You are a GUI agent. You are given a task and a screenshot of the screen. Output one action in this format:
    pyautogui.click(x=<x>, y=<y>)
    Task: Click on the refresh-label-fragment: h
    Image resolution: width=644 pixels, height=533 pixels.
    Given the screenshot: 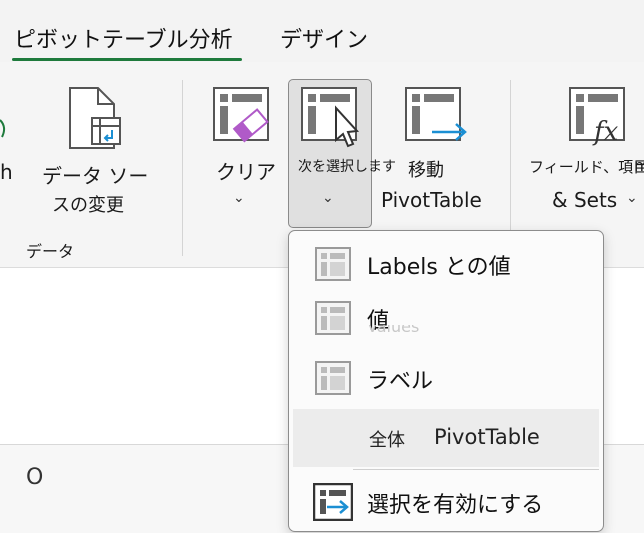 What is the action you would take?
    pyautogui.click(x=6, y=172)
    